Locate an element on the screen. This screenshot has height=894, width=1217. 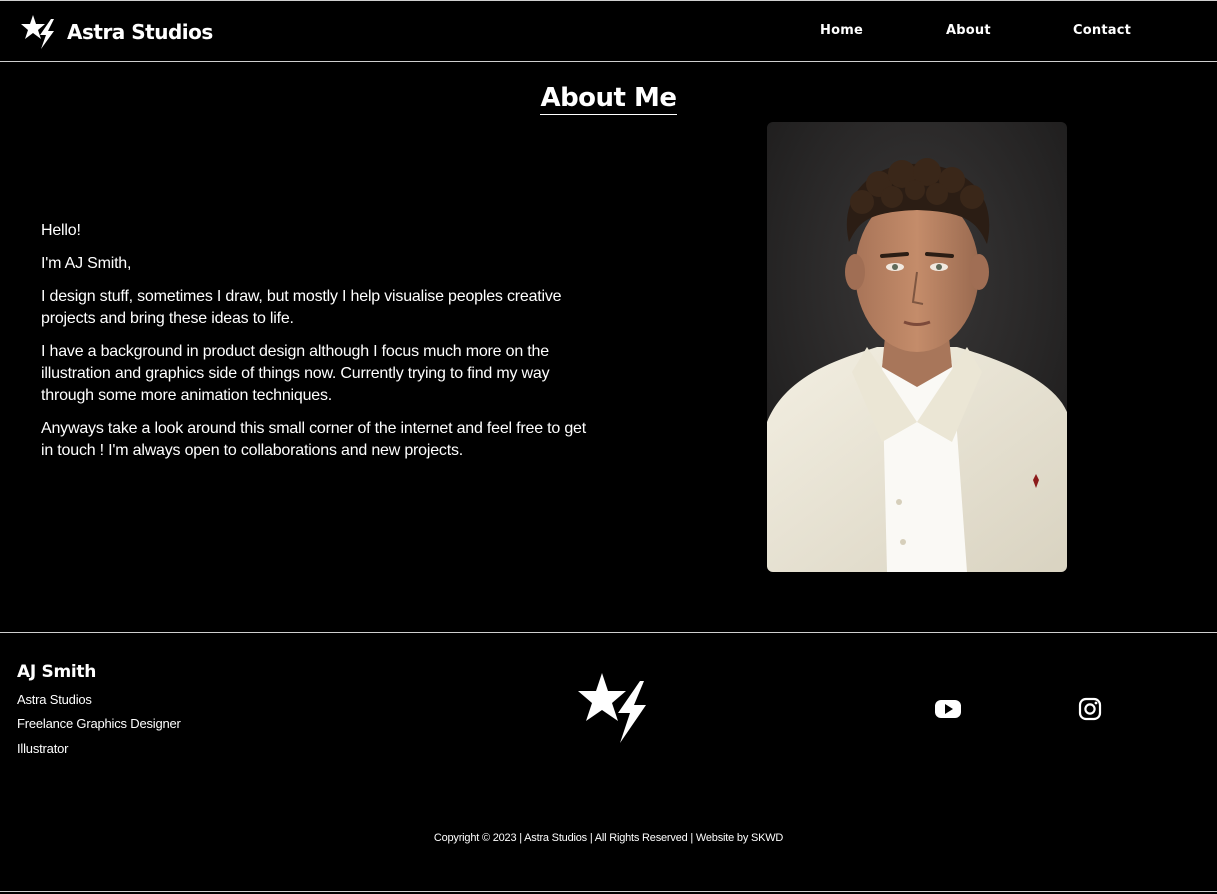
portrait-photo is located at coordinates (917, 347).